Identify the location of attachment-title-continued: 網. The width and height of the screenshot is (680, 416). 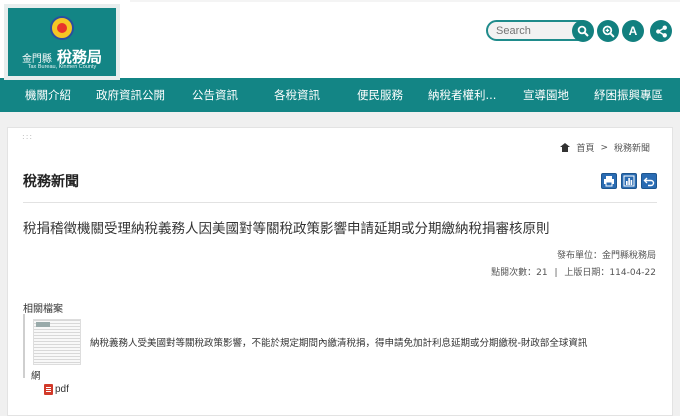
(36, 375).